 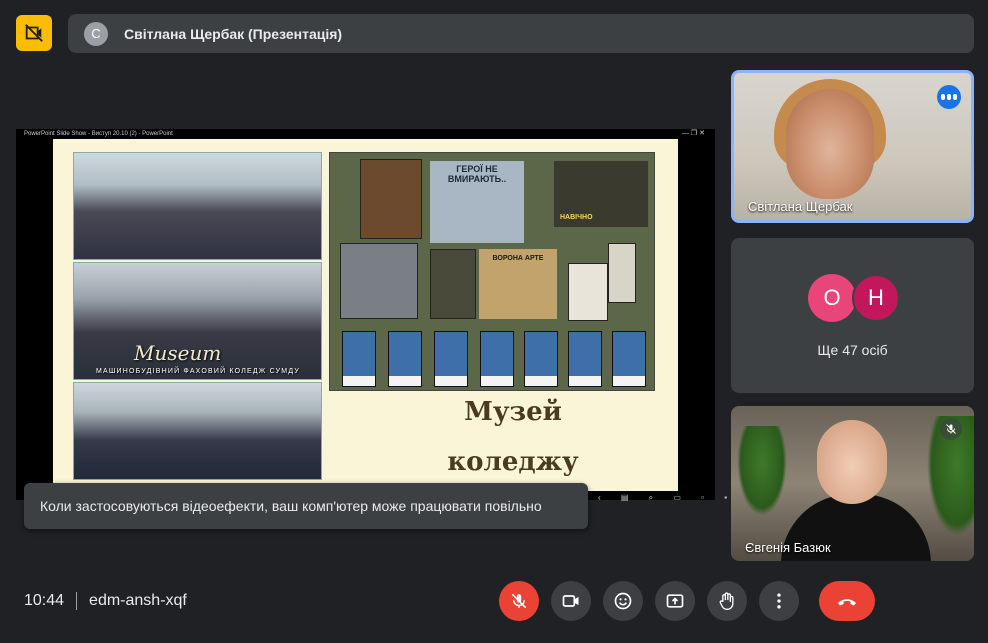 I want to click on clock-time: 10:44, so click(x=44, y=600).